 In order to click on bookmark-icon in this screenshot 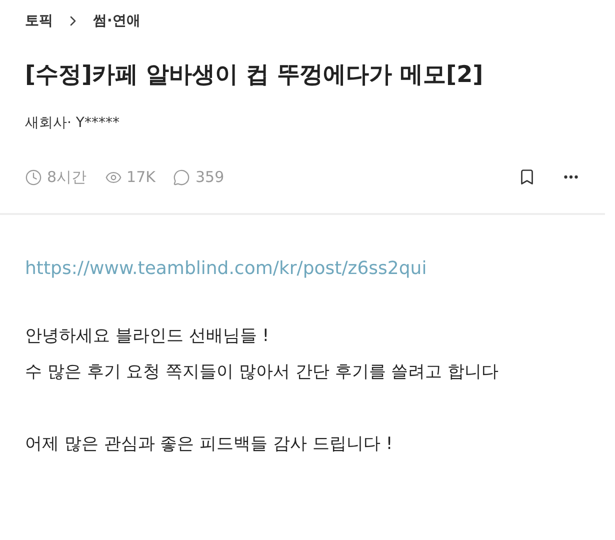, I will do `click(527, 177)`.